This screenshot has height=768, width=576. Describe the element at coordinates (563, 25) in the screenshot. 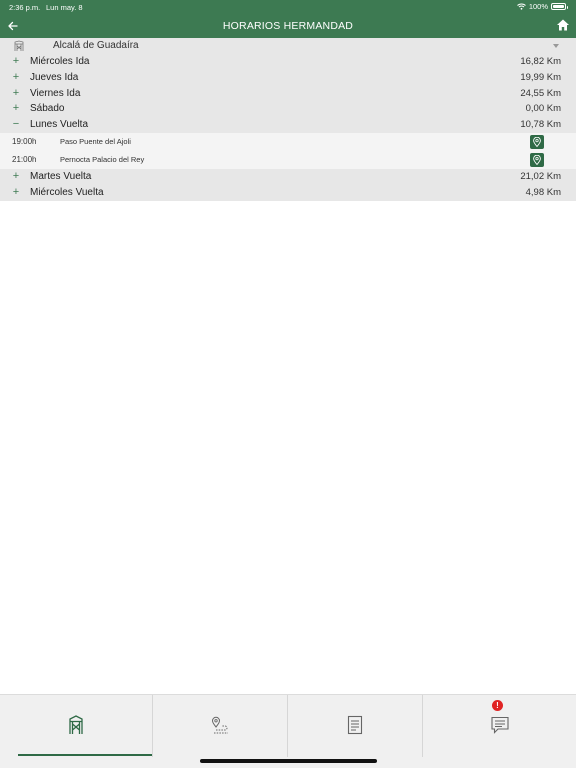

I see `home-icon` at that location.